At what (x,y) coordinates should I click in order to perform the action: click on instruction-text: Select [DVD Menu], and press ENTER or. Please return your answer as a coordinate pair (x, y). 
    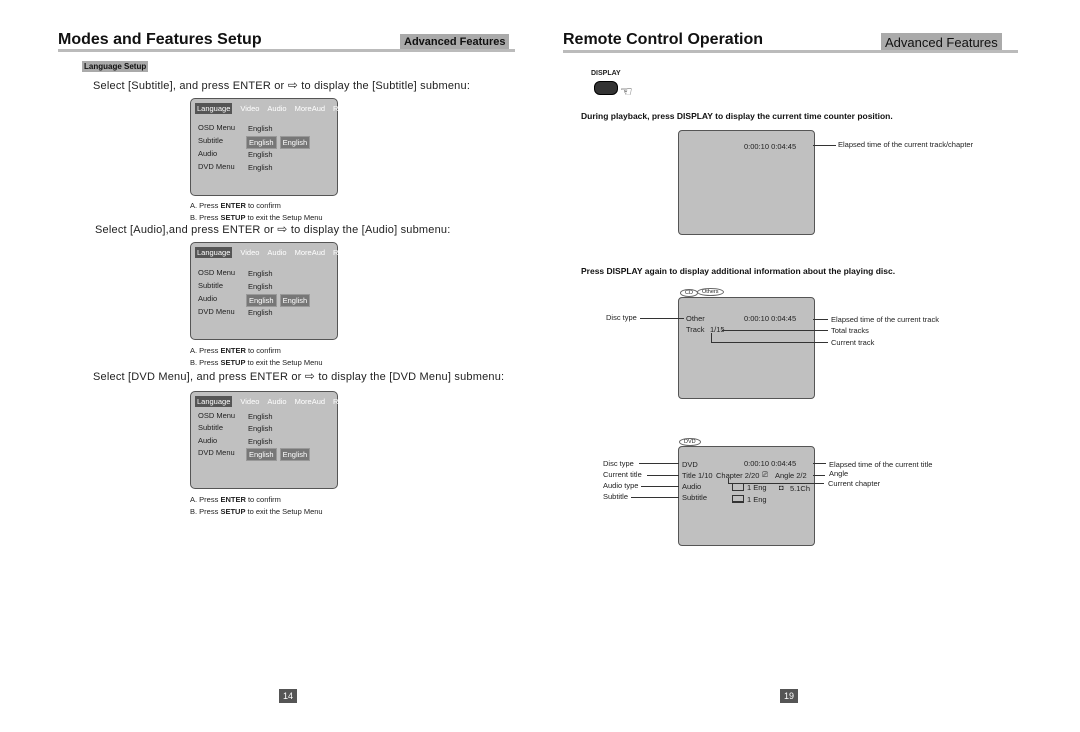
    Looking at the image, I should click on (197, 377).